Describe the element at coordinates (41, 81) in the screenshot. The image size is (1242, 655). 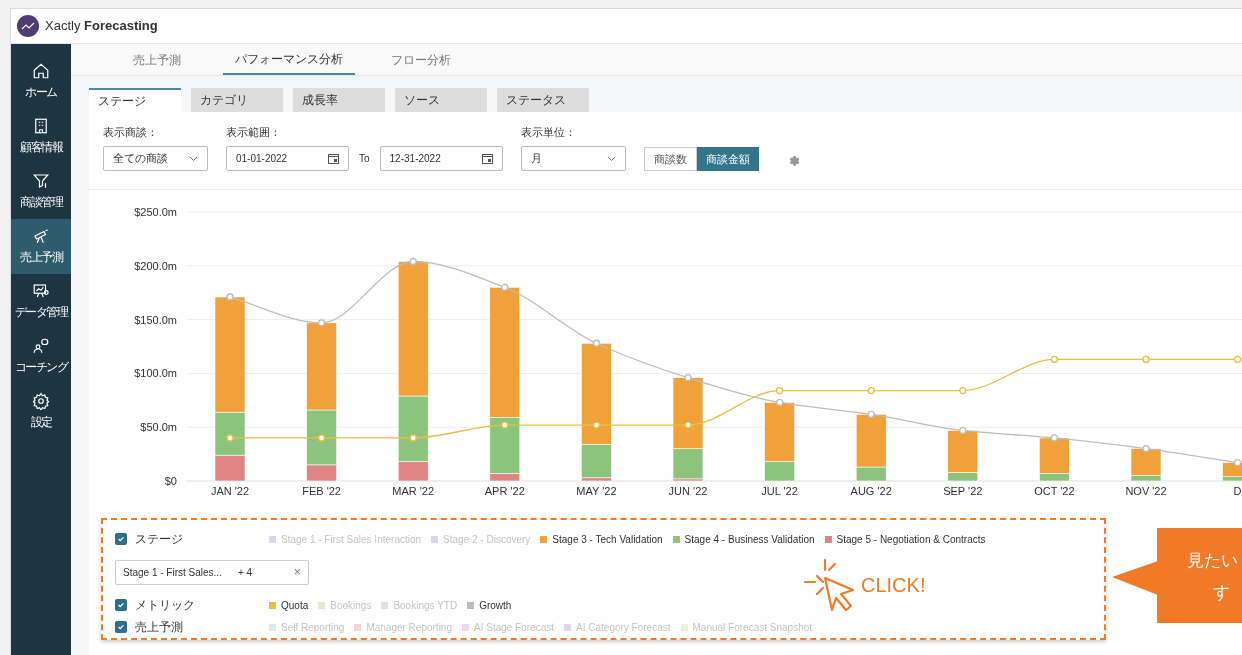
I see `nav-item: ホーム` at that location.